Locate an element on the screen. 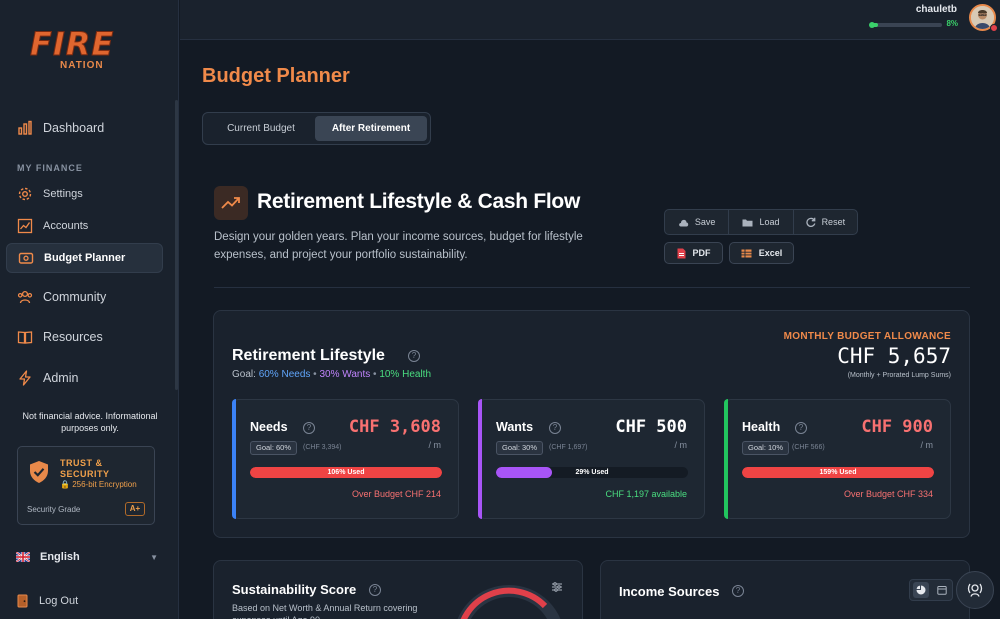 This screenshot has width=1000, height=619. card-goal-badge: Goal: 10% is located at coordinates (766, 448).